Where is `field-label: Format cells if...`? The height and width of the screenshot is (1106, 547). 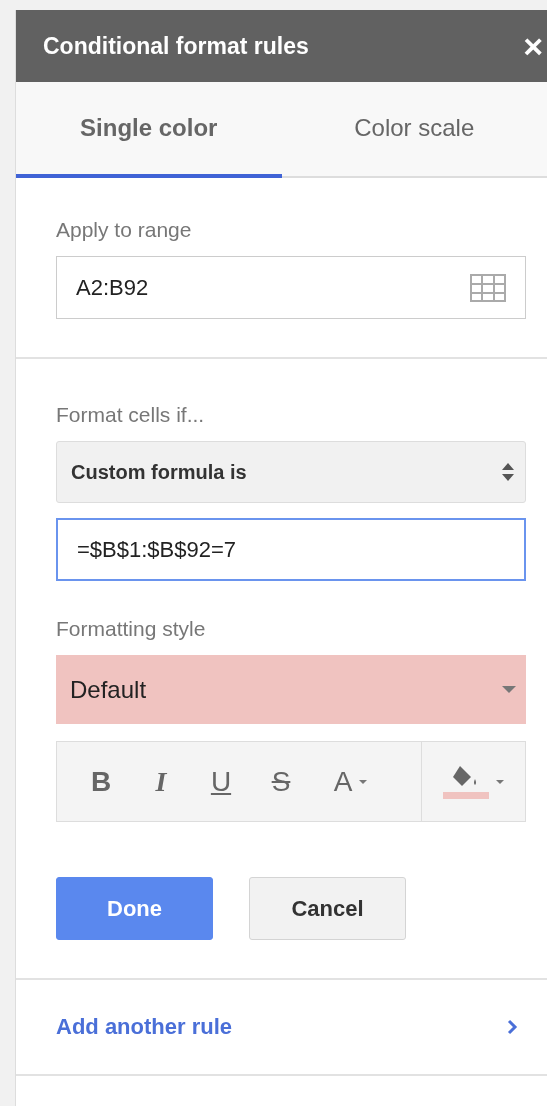
field-label: Format cells if... is located at coordinates (131, 415).